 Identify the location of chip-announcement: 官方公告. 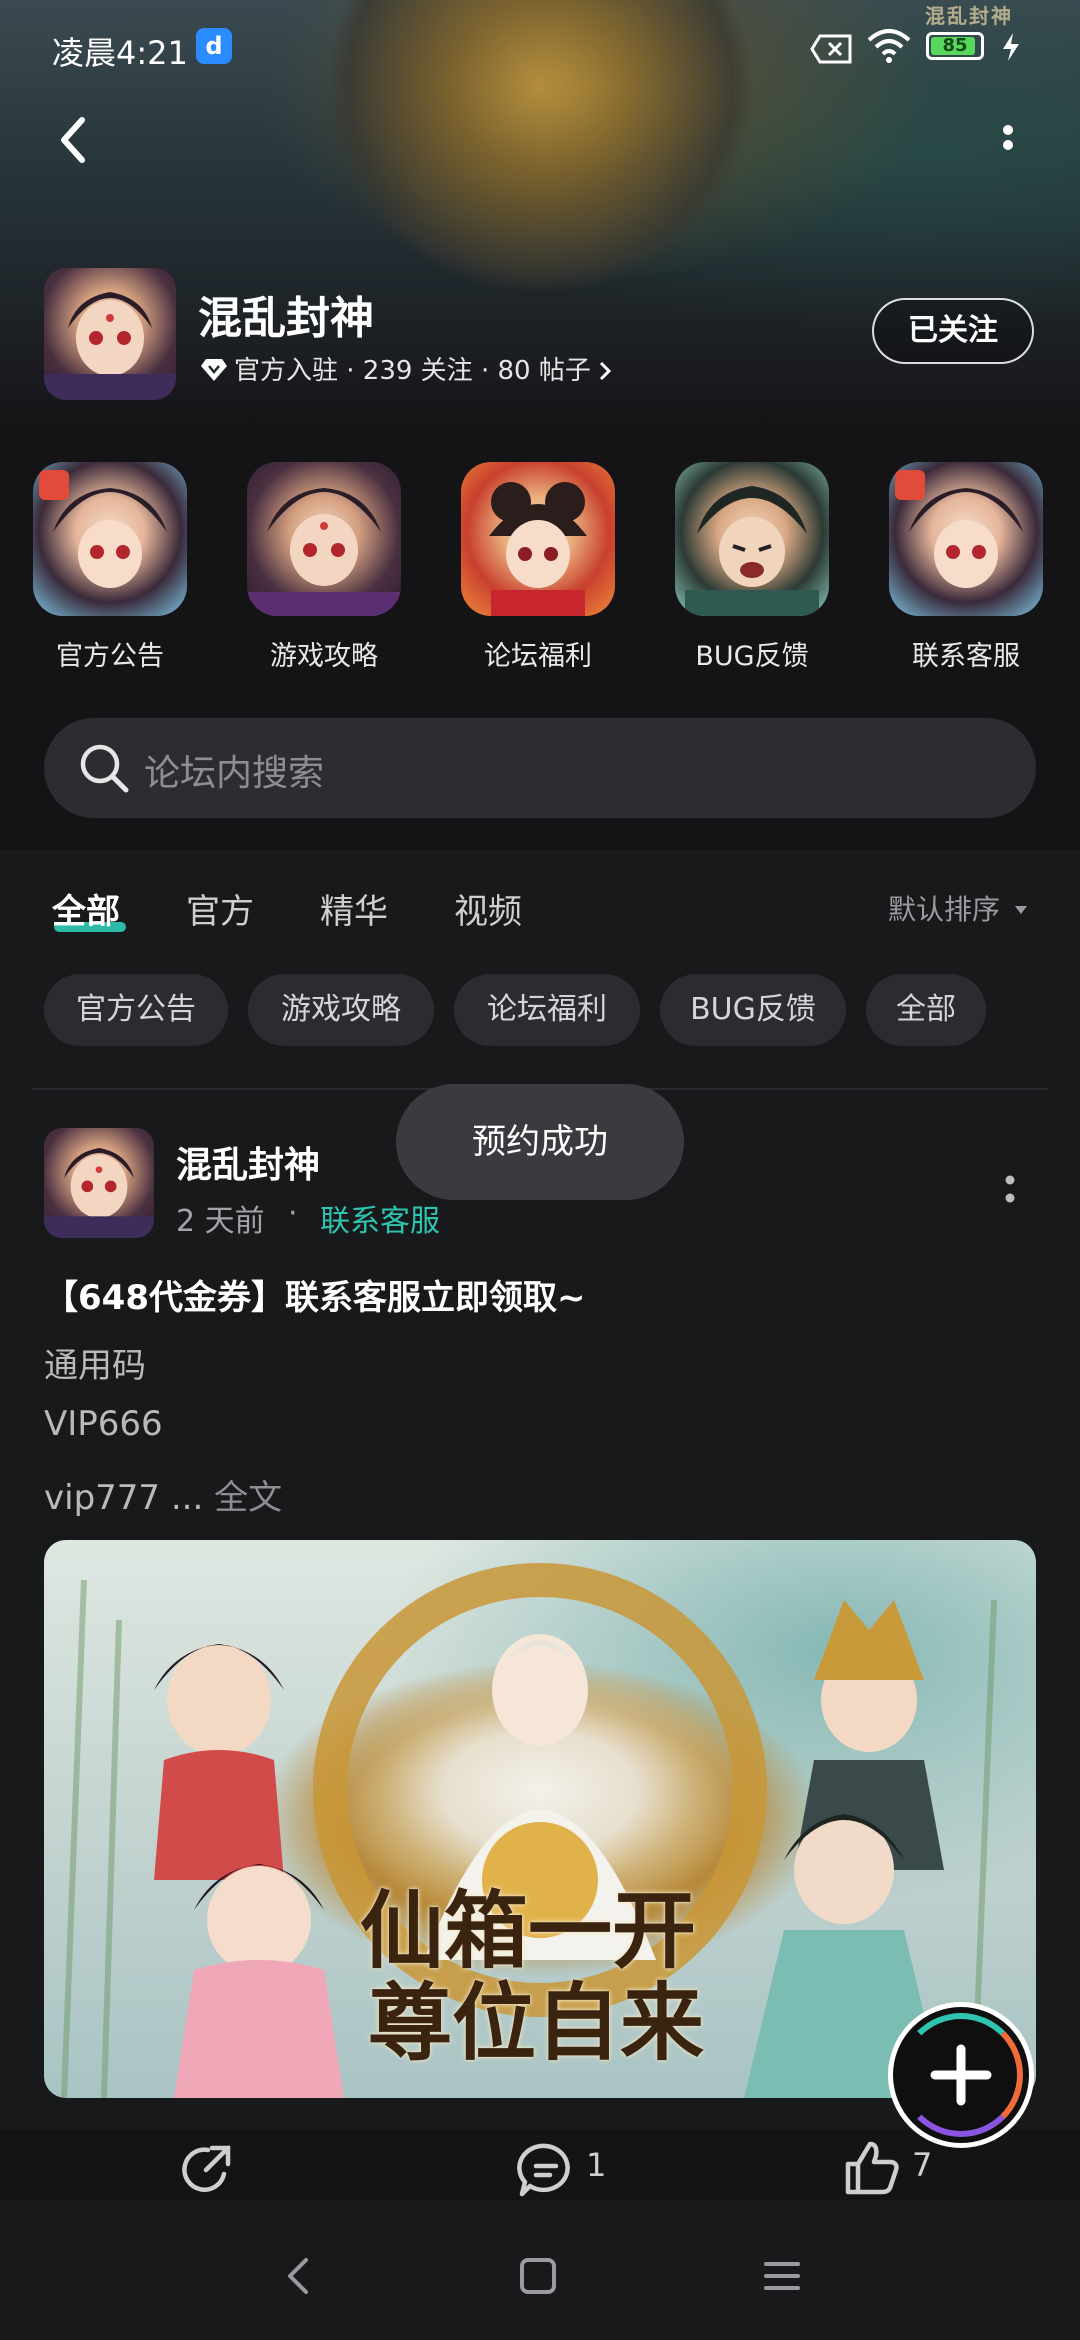
(136, 1010).